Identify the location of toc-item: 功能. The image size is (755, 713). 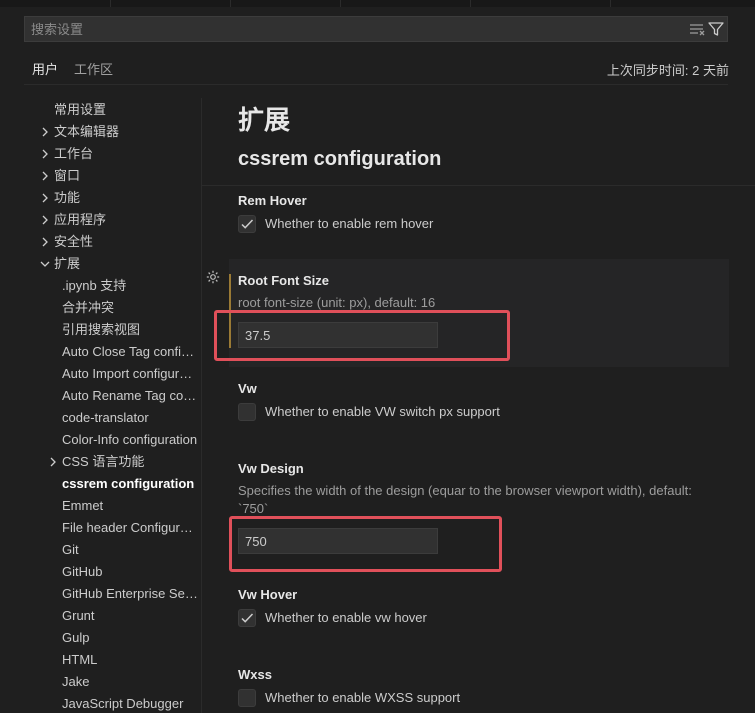
(126, 198).